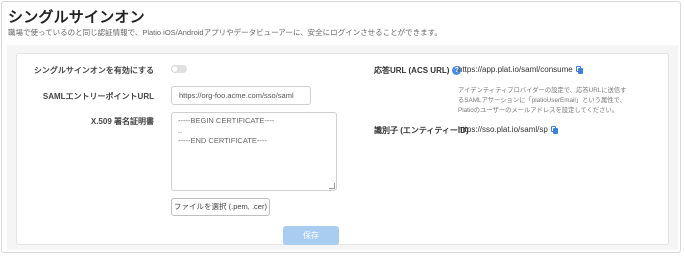  I want to click on entity-id-row: https://sso.plat.io/saml/sp, so click(508, 129).